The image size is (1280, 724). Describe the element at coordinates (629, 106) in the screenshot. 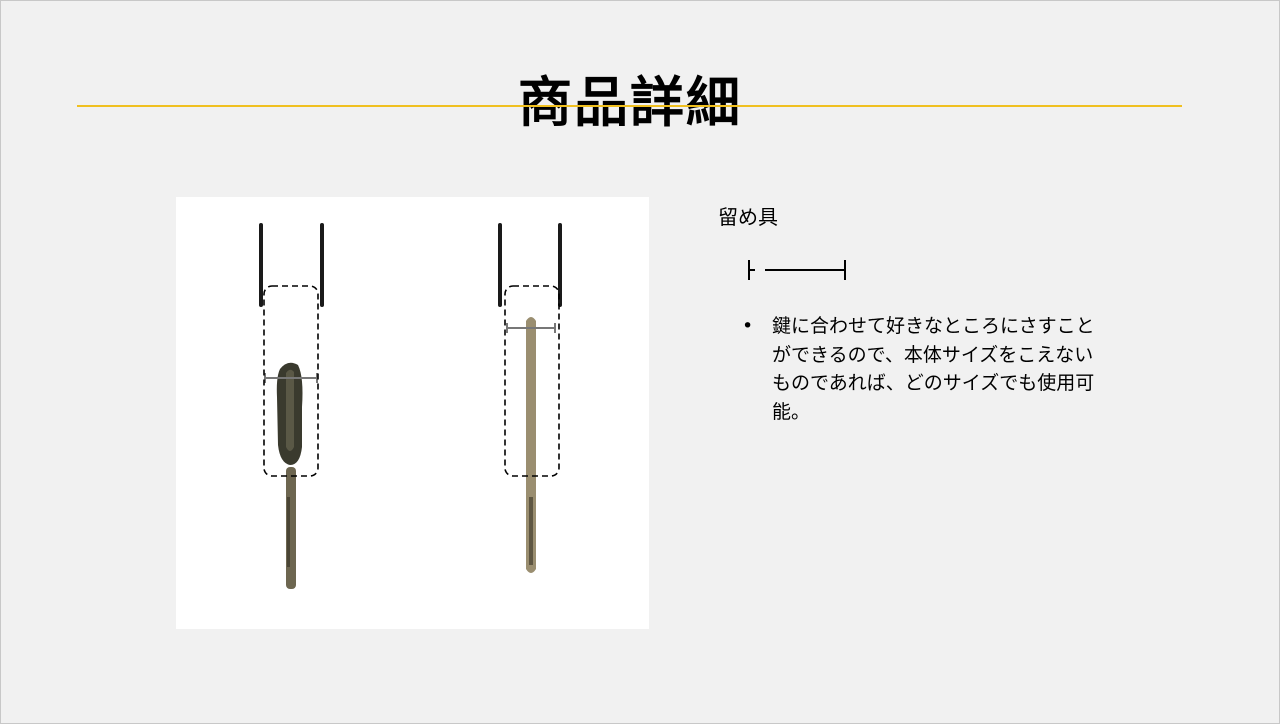

I see `title-underline` at that location.